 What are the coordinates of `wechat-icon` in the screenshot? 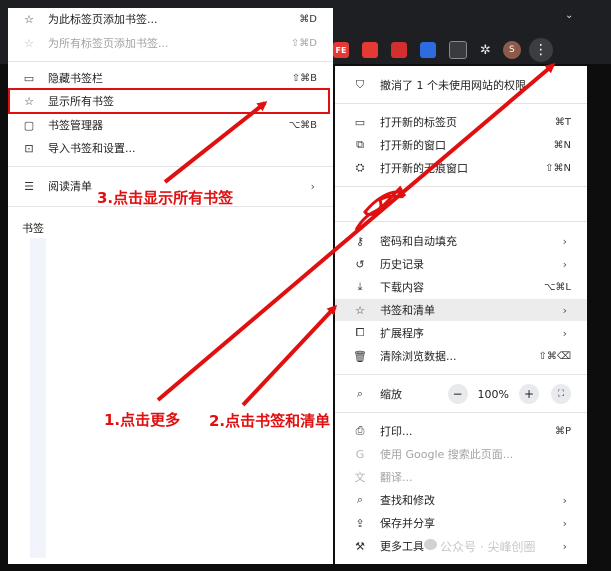 It's located at (430, 544).